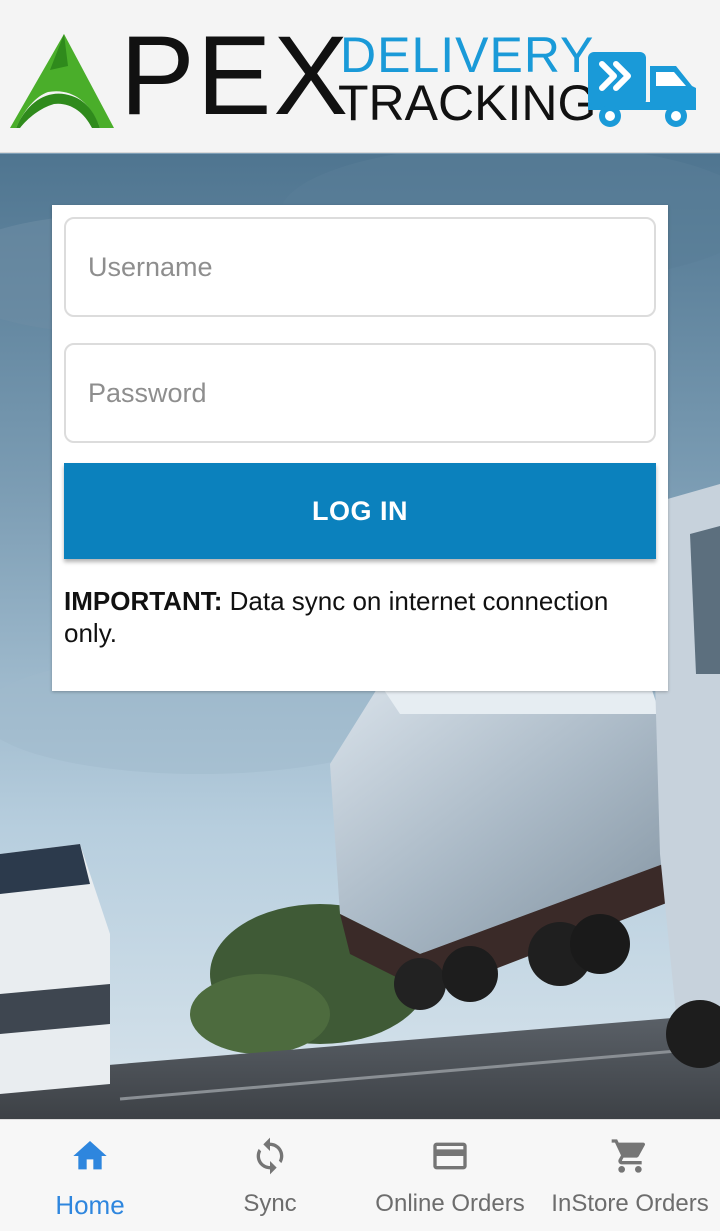 The image size is (720, 1231). What do you see at coordinates (90, 1205) in the screenshot?
I see `nav-home-label: Home` at bounding box center [90, 1205].